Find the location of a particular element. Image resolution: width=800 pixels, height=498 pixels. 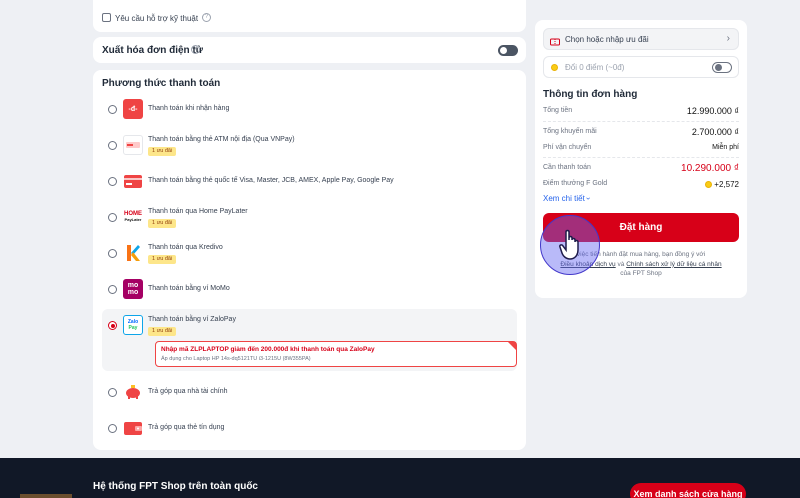

order-info-title: Thông tin đơn hàng is located at coordinates (590, 94).